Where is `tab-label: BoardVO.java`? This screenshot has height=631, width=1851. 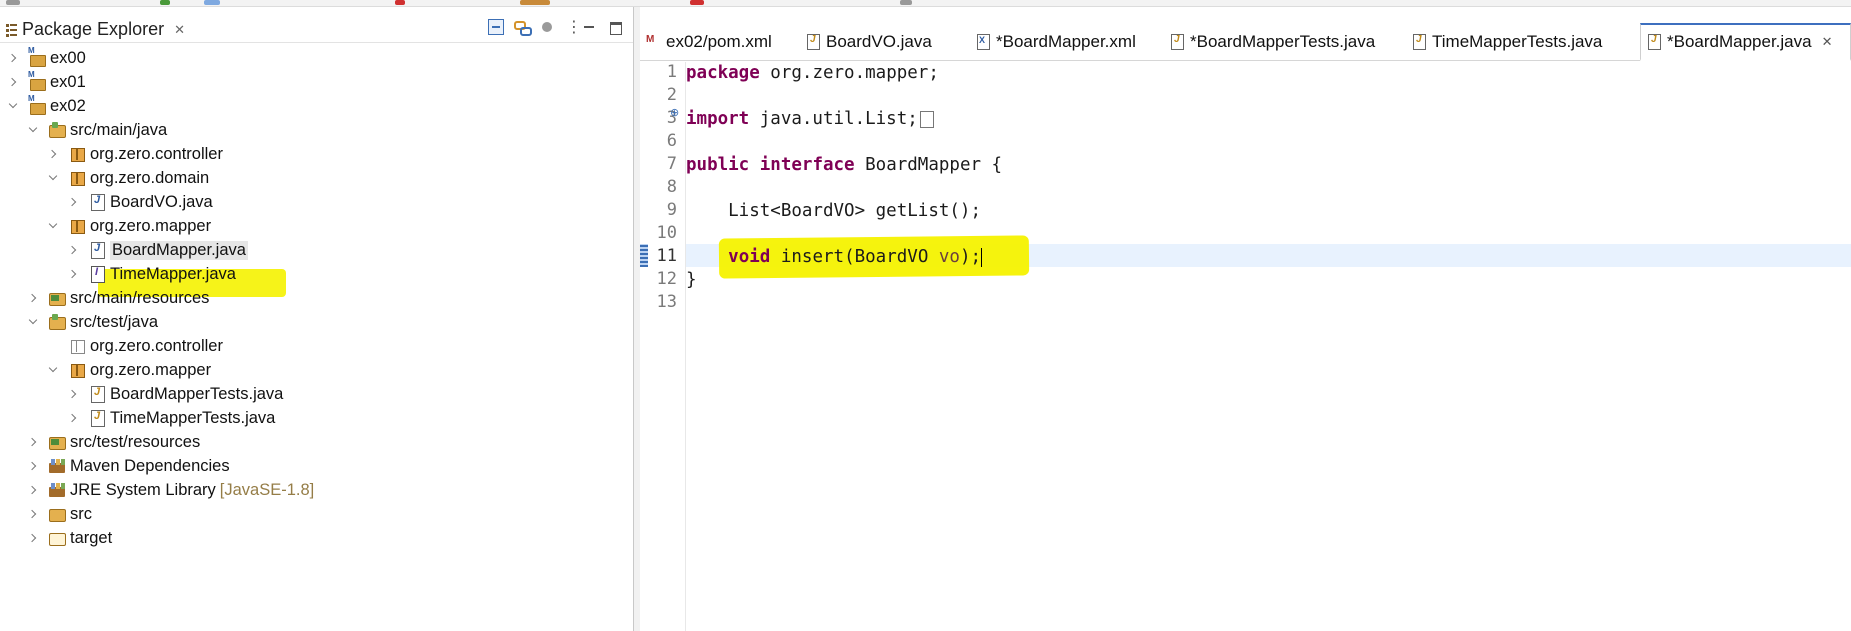
tab-label: BoardVO.java is located at coordinates (879, 41).